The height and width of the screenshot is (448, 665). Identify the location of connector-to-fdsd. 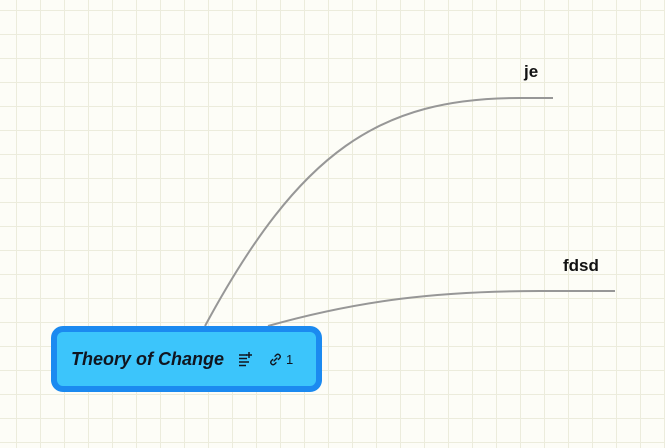
(441, 308).